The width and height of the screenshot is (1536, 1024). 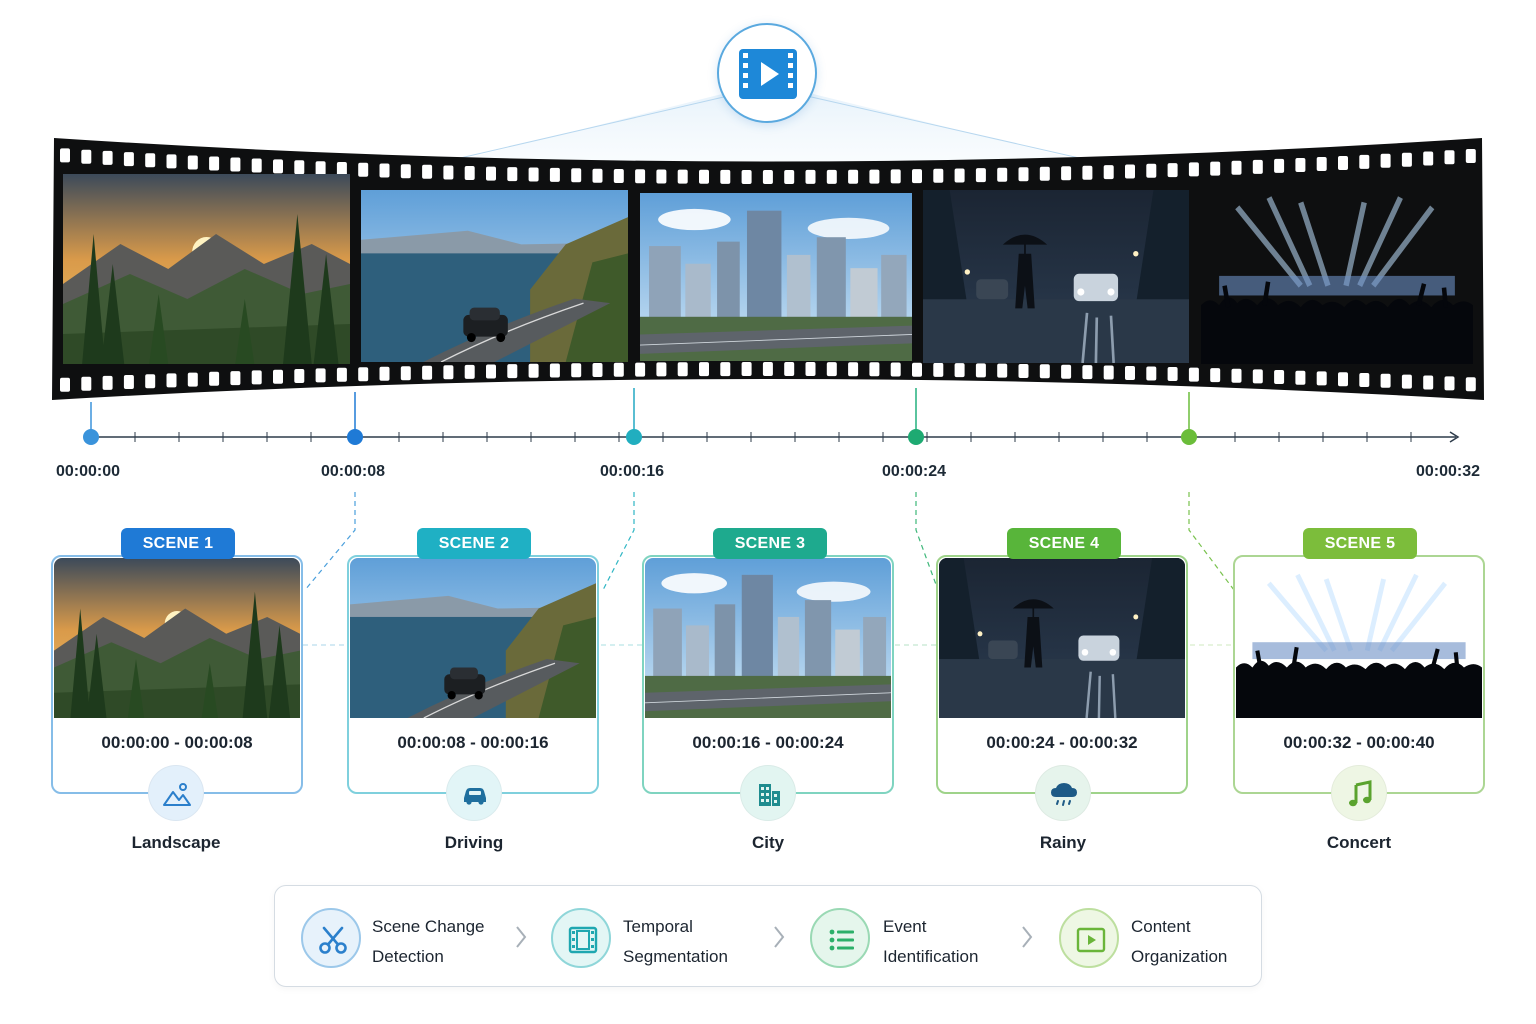 I want to click on scissors-icon, so click(x=331, y=938).